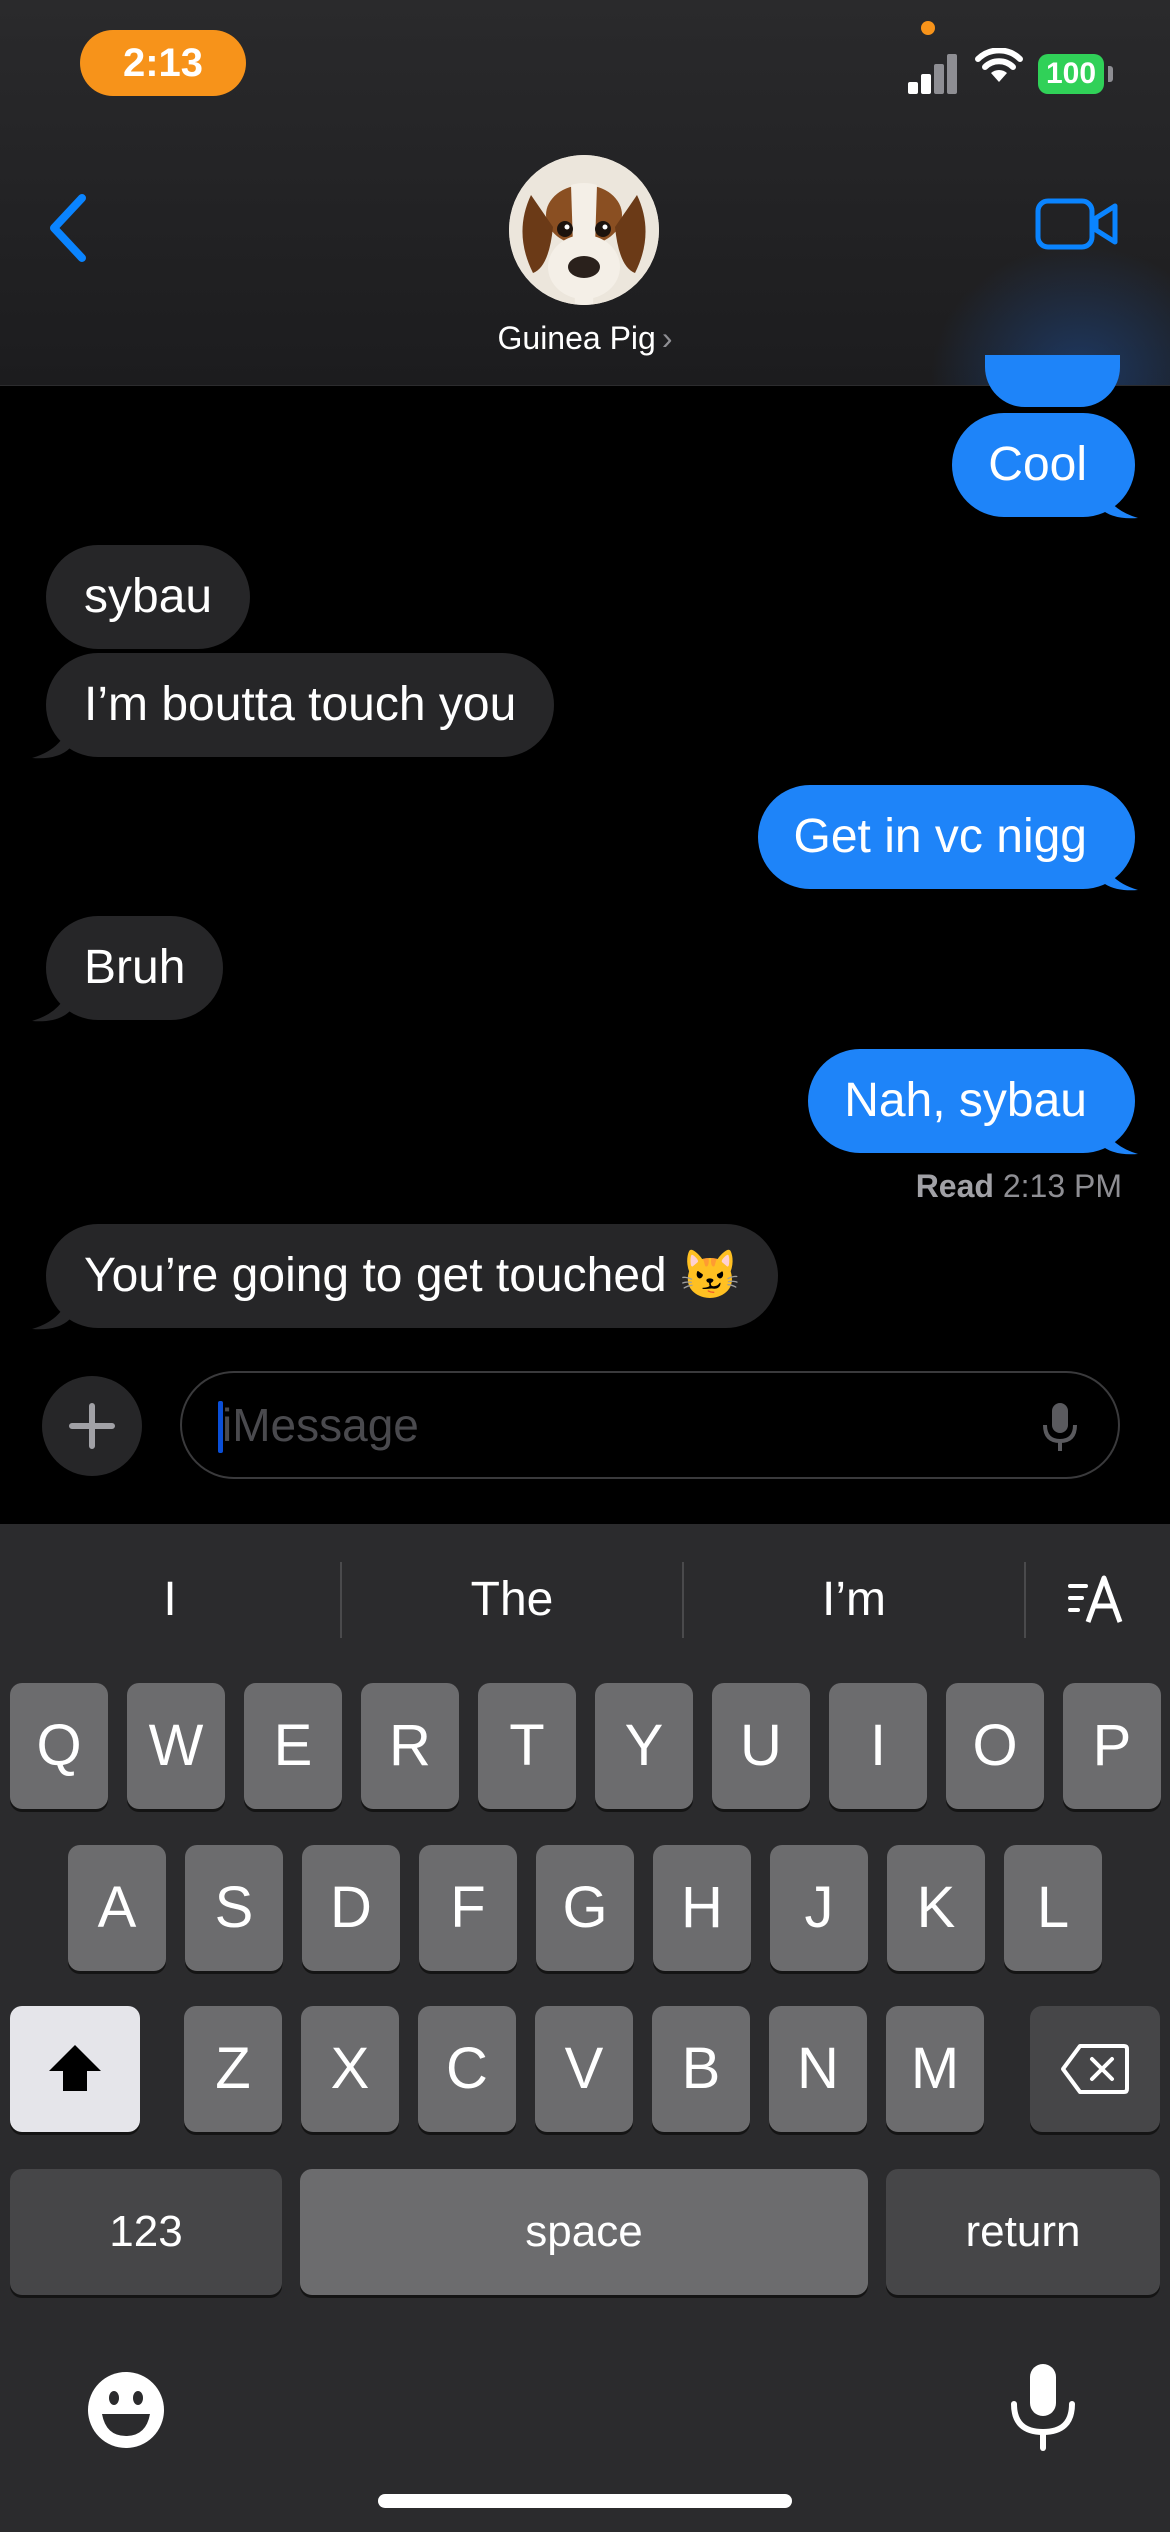 The height and width of the screenshot is (2532, 1170). Describe the element at coordinates (650, 1425) in the screenshot. I see `message-input: iMessage` at that location.